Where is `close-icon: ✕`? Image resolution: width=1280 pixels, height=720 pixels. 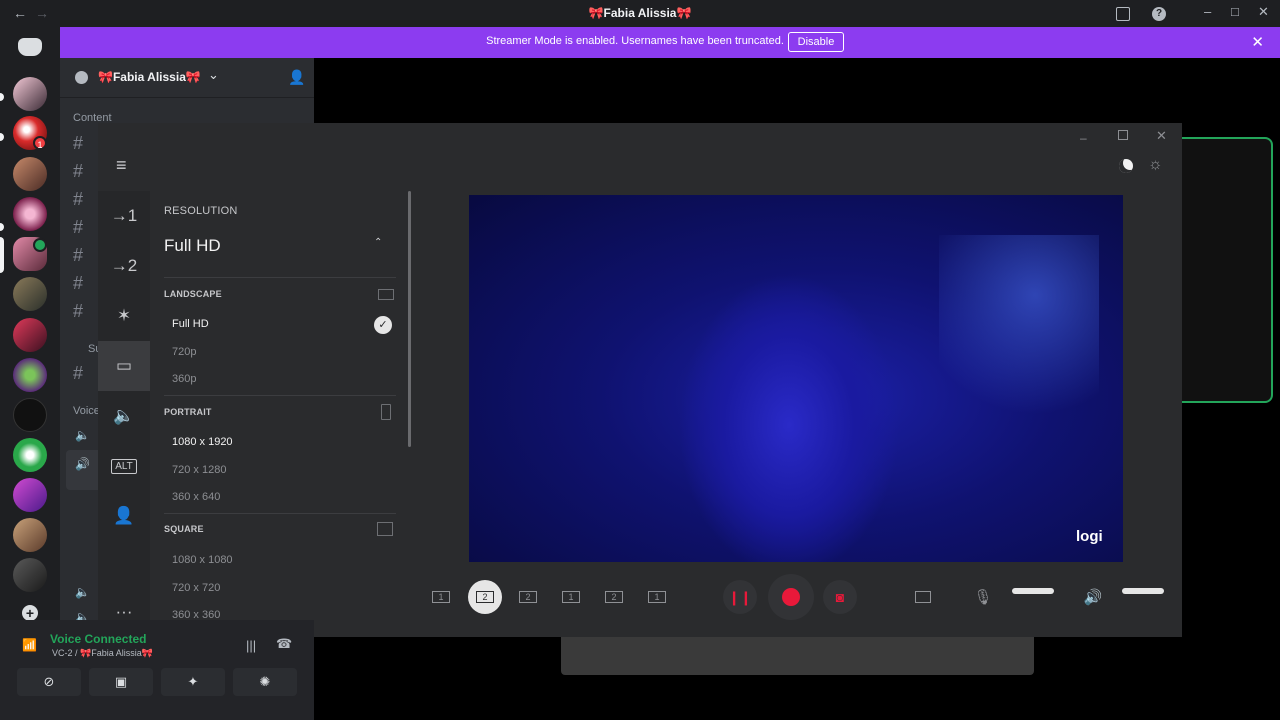 close-icon: ✕ is located at coordinates (1257, 42).